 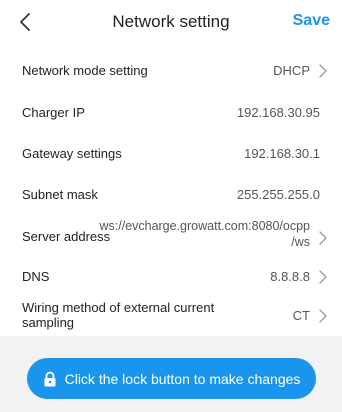 I want to click on gateway-row: Gateway settings 192.168.30.1, so click(x=171, y=154).